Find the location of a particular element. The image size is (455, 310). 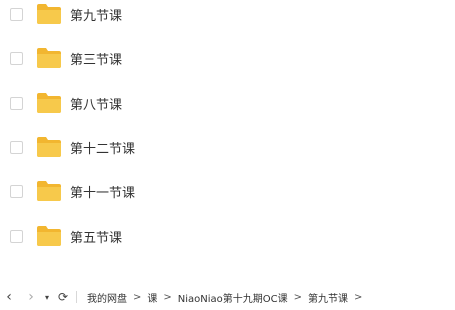

breadcrumb: 我的网盘 > 课 > NiaoNiao第十九期OC课 > 第九节课 > is located at coordinates (226, 297).